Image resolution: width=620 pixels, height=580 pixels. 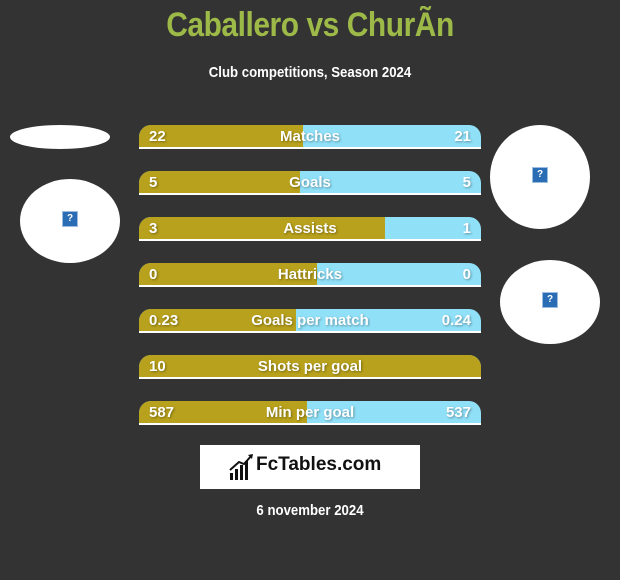 I want to click on left-team-flag, so click(x=60, y=137).